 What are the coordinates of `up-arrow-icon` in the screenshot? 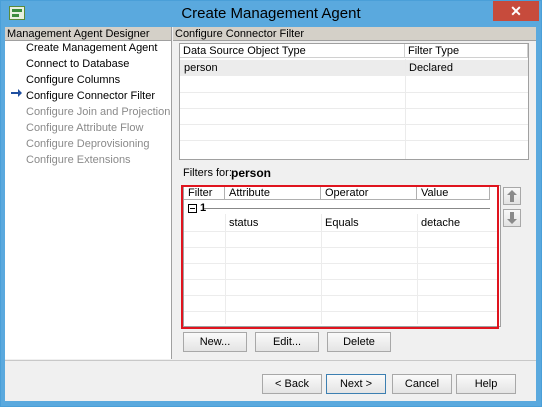 It's located at (512, 196).